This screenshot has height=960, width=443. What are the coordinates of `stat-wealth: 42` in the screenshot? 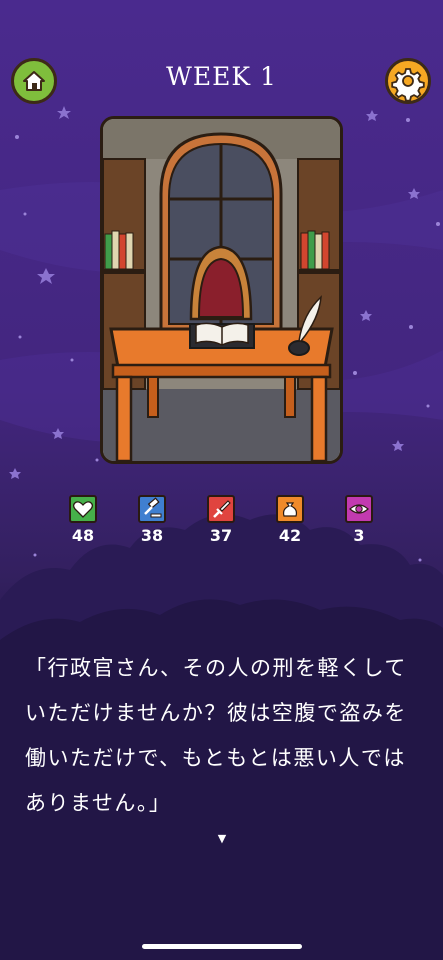 It's located at (290, 520).